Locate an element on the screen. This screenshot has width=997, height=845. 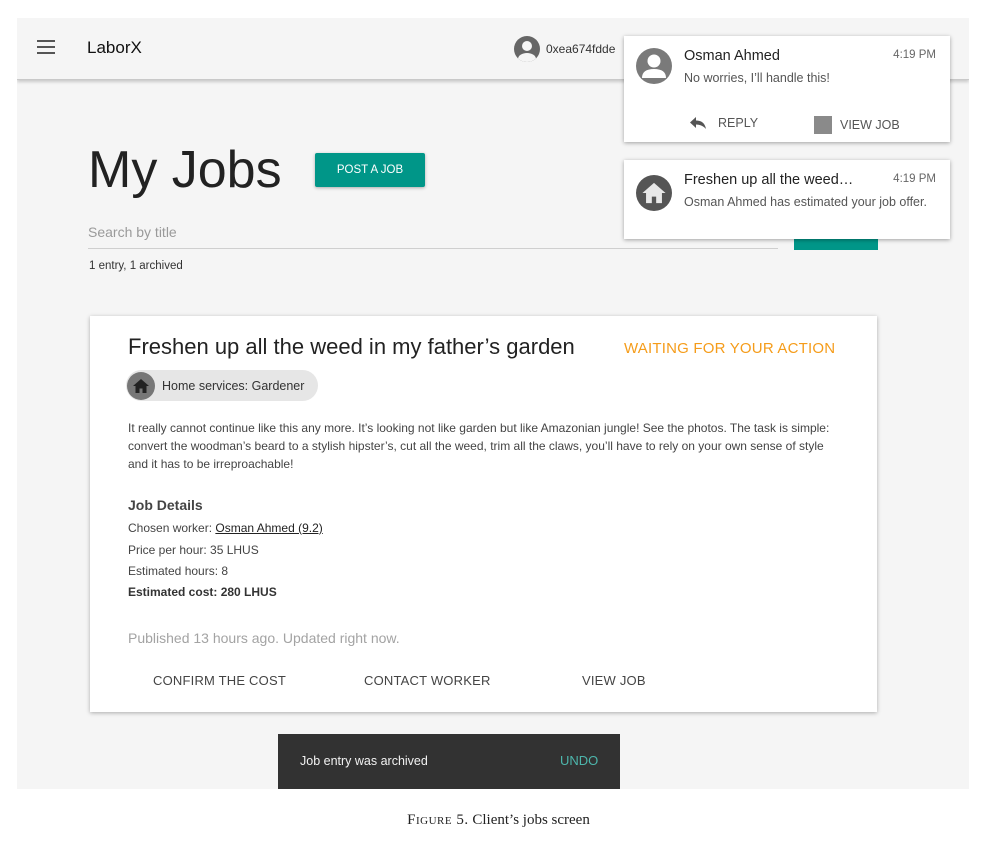
category-chip: Home services: Gardener is located at coordinates (222, 385).